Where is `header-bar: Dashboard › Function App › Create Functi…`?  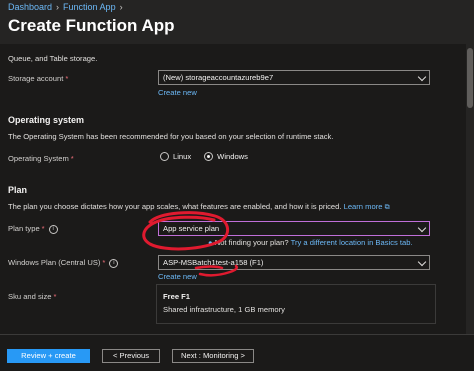 header-bar: Dashboard › Function App › Create Functi… is located at coordinates (237, 22).